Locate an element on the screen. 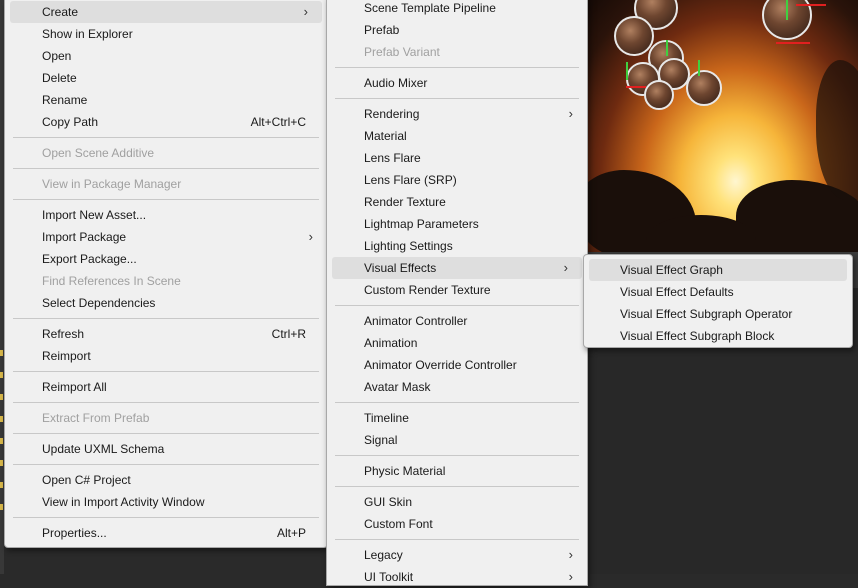  menu-item-open-c-project: Open C# Project is located at coordinates (166, 480).